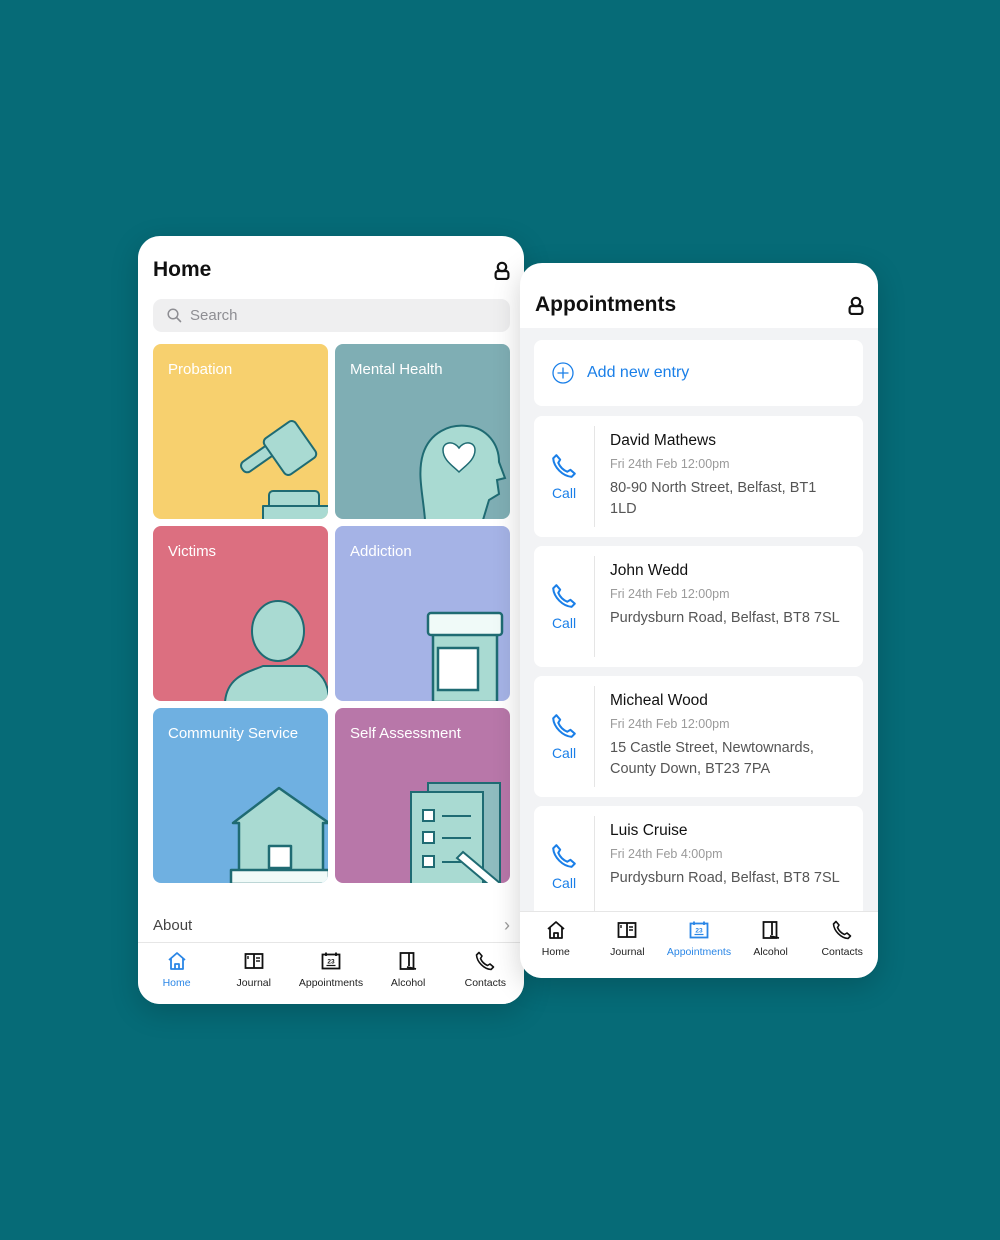 The width and height of the screenshot is (1000, 1240). Describe the element at coordinates (182, 269) in the screenshot. I see `page-title: Home` at that location.